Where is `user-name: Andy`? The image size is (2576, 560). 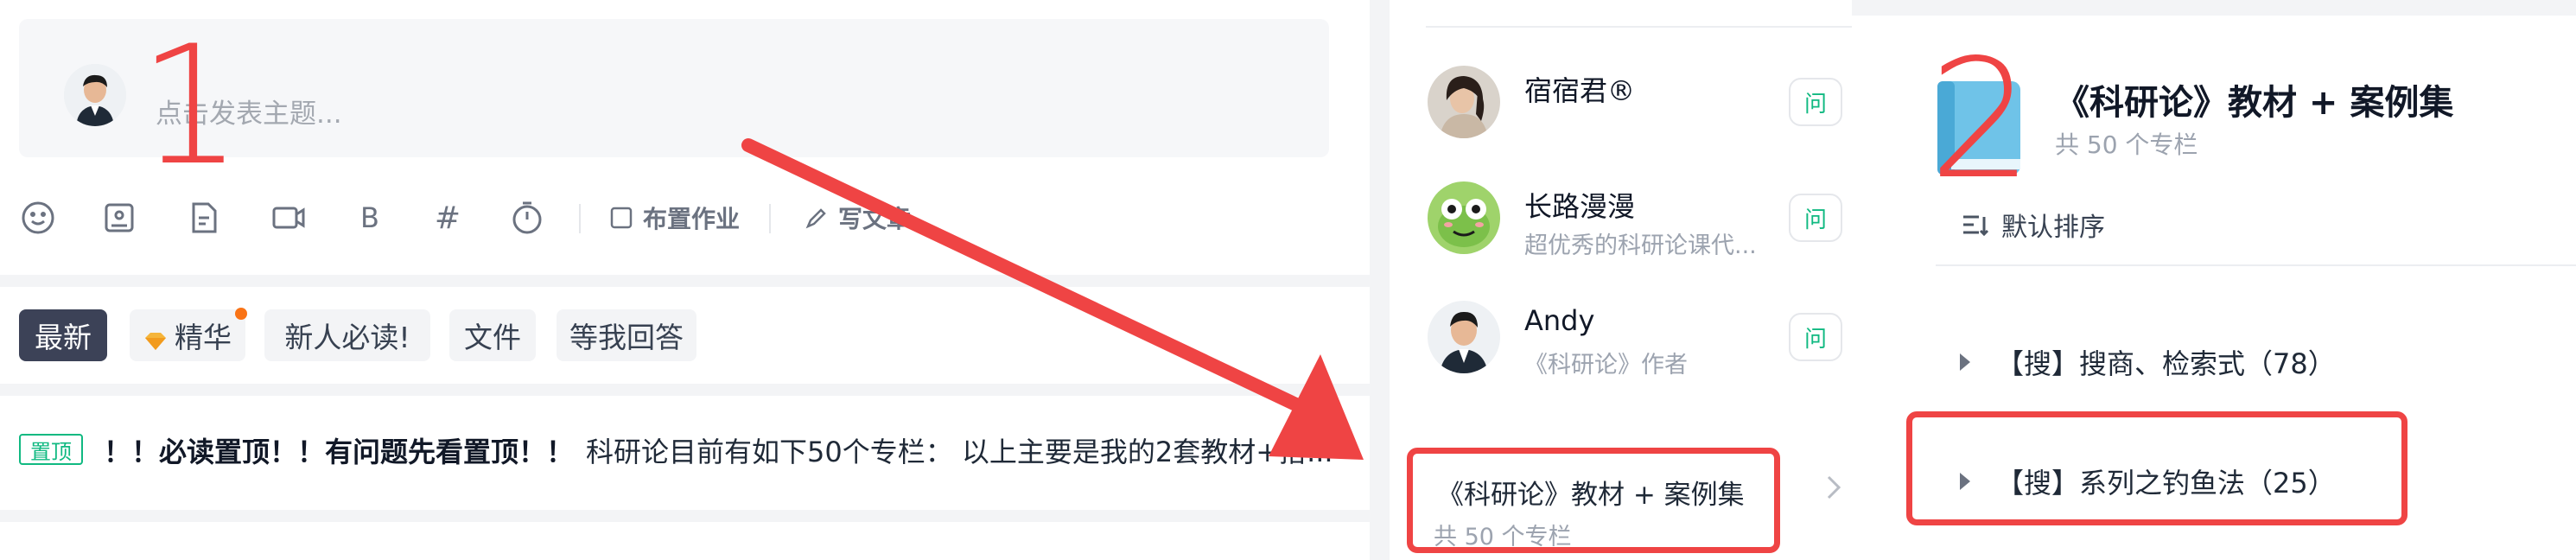 user-name: Andy is located at coordinates (1559, 320).